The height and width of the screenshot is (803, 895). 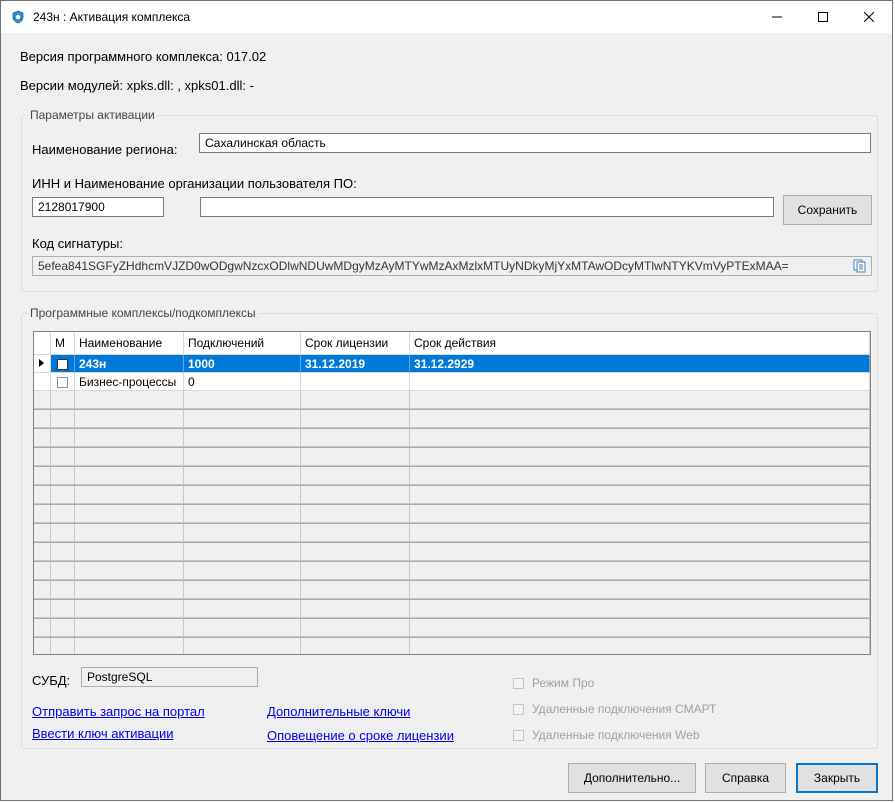 What do you see at coordinates (823, 17) in the screenshot?
I see `maximize-button` at bounding box center [823, 17].